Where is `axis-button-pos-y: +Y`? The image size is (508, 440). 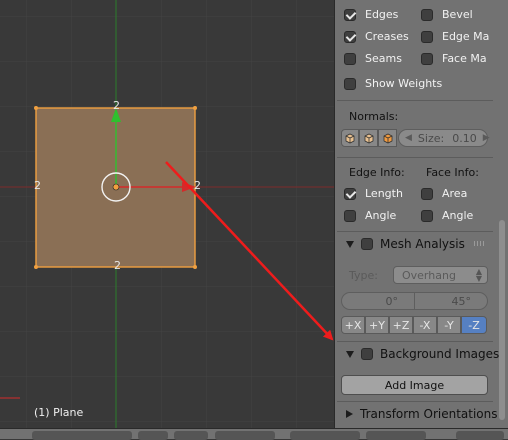 axis-button-pos-y: +Y is located at coordinates (377, 325).